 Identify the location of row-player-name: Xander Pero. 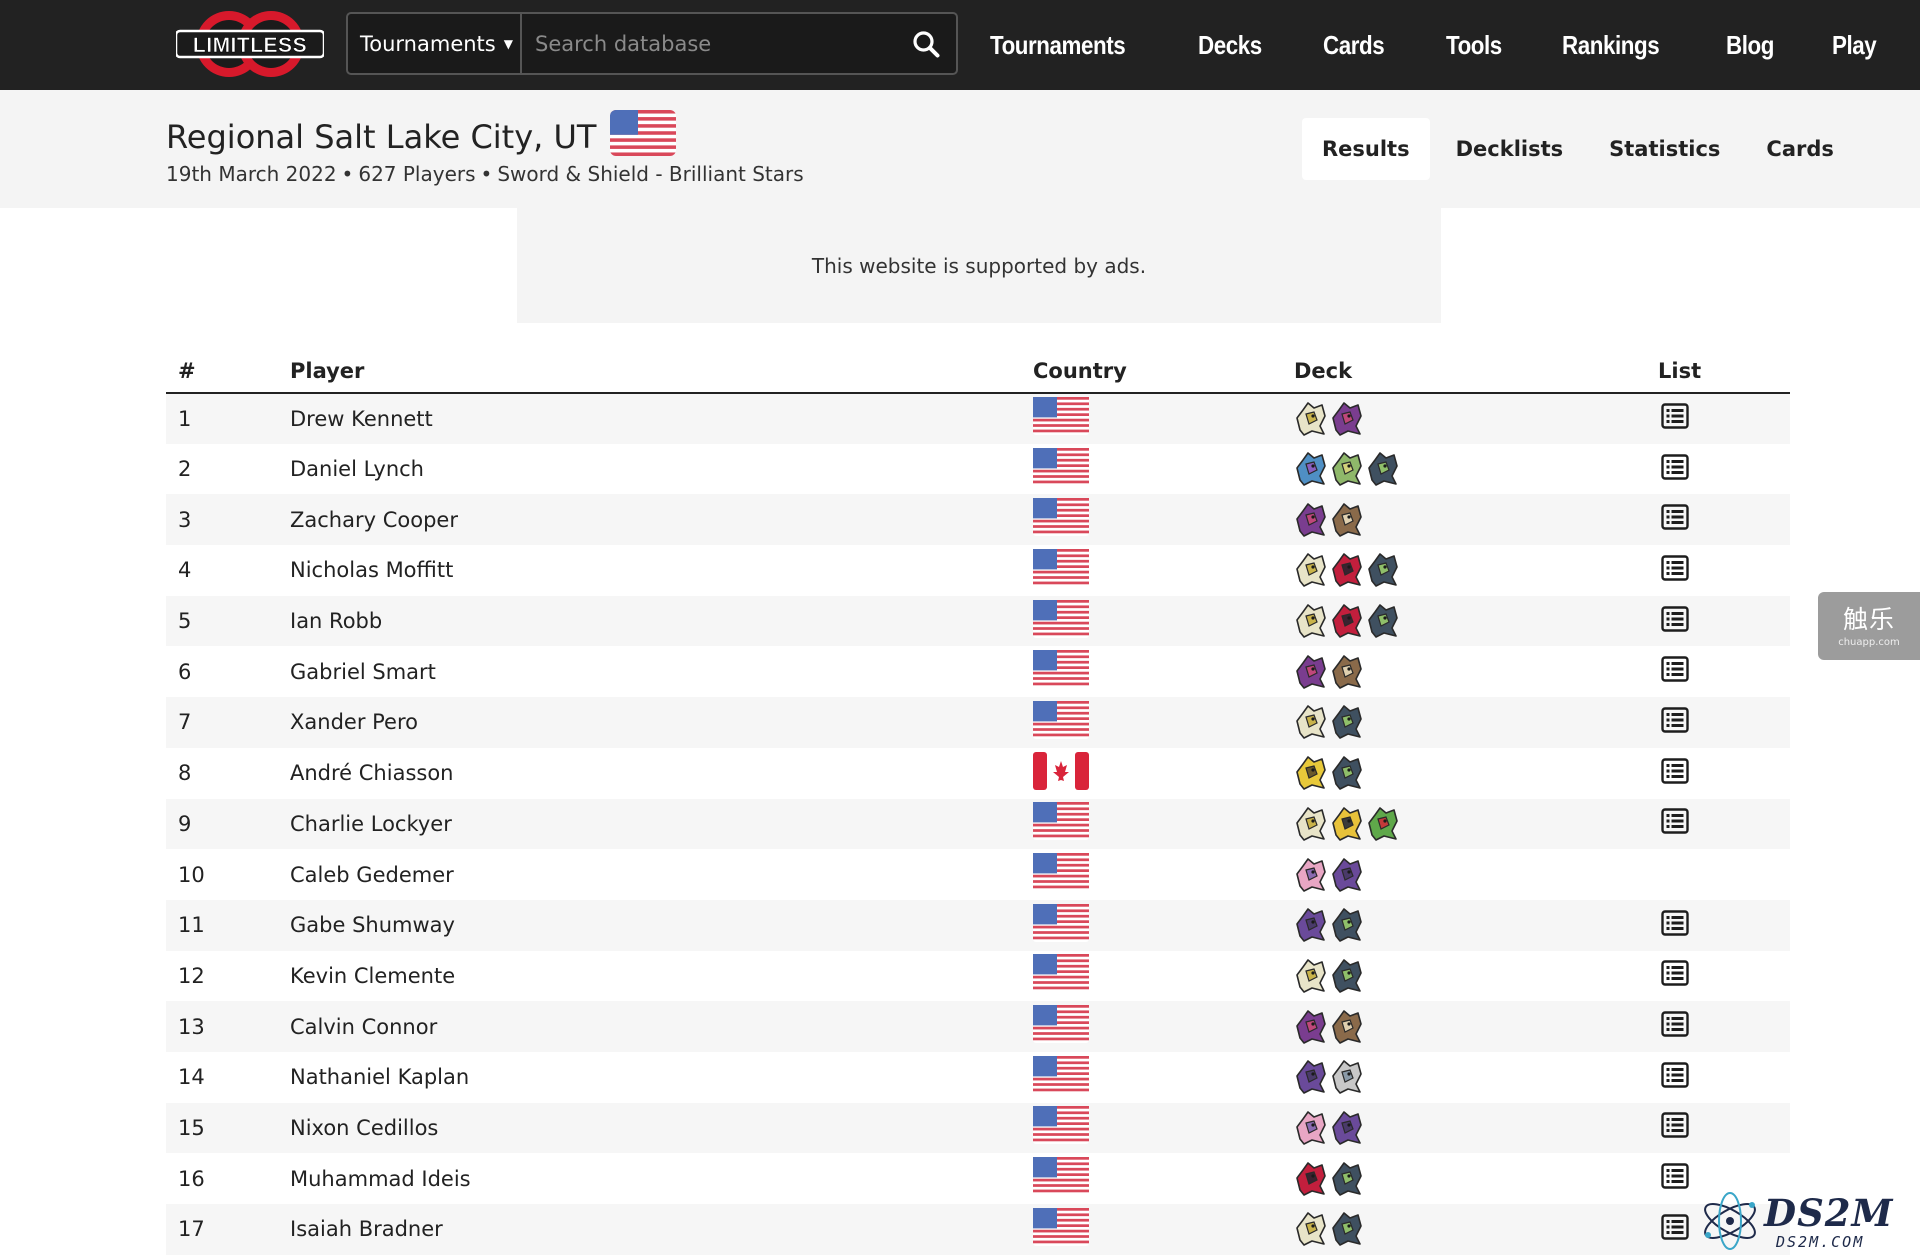
(661, 722).